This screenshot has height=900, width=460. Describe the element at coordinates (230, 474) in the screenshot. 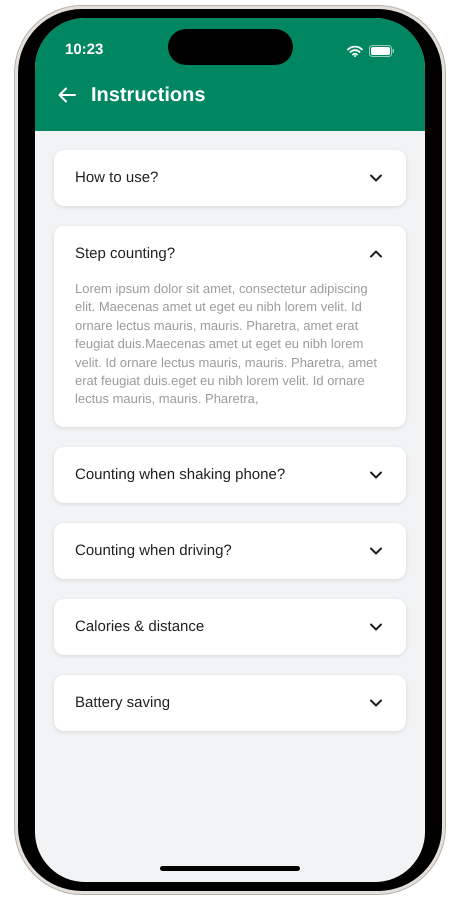

I see `accordion-header: Counting when shaking phone?` at that location.